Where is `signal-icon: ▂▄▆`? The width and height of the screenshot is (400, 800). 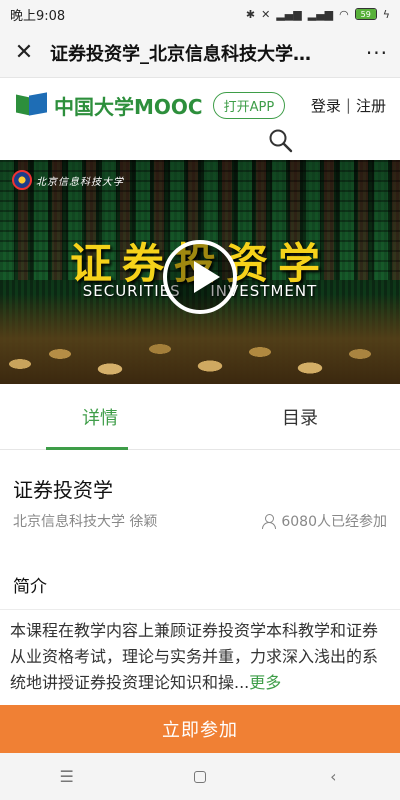 signal-icon: ▂▄▆ is located at coordinates (289, 14).